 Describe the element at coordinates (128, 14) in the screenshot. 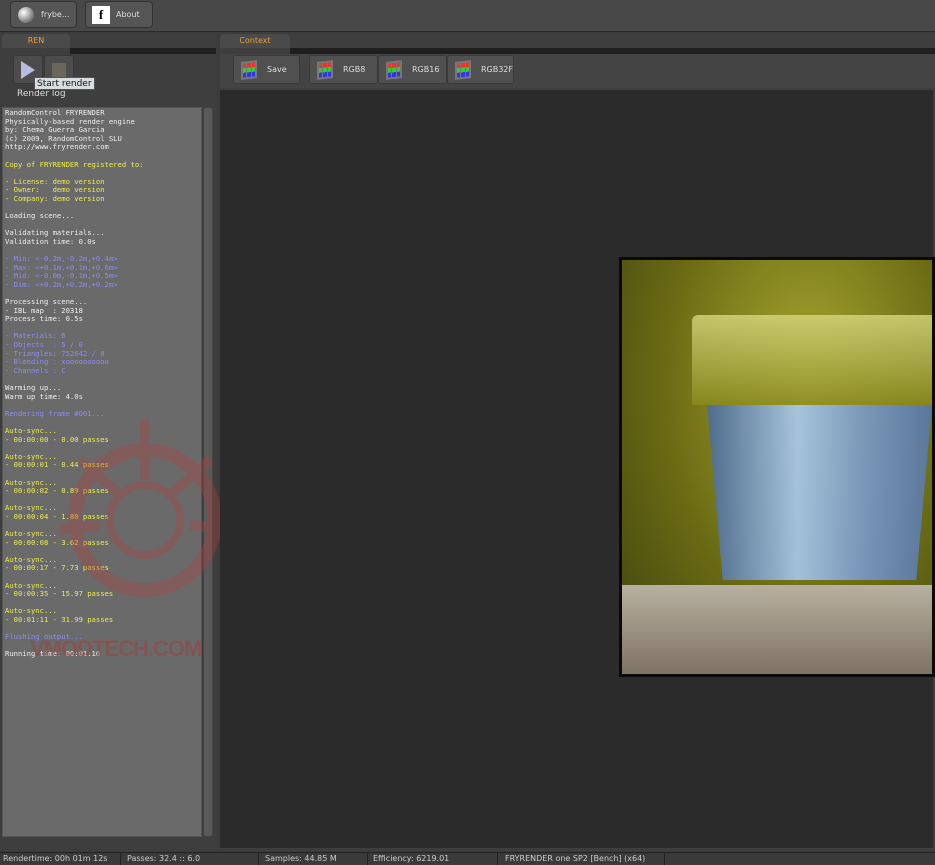

I see `about-label: About` at that location.